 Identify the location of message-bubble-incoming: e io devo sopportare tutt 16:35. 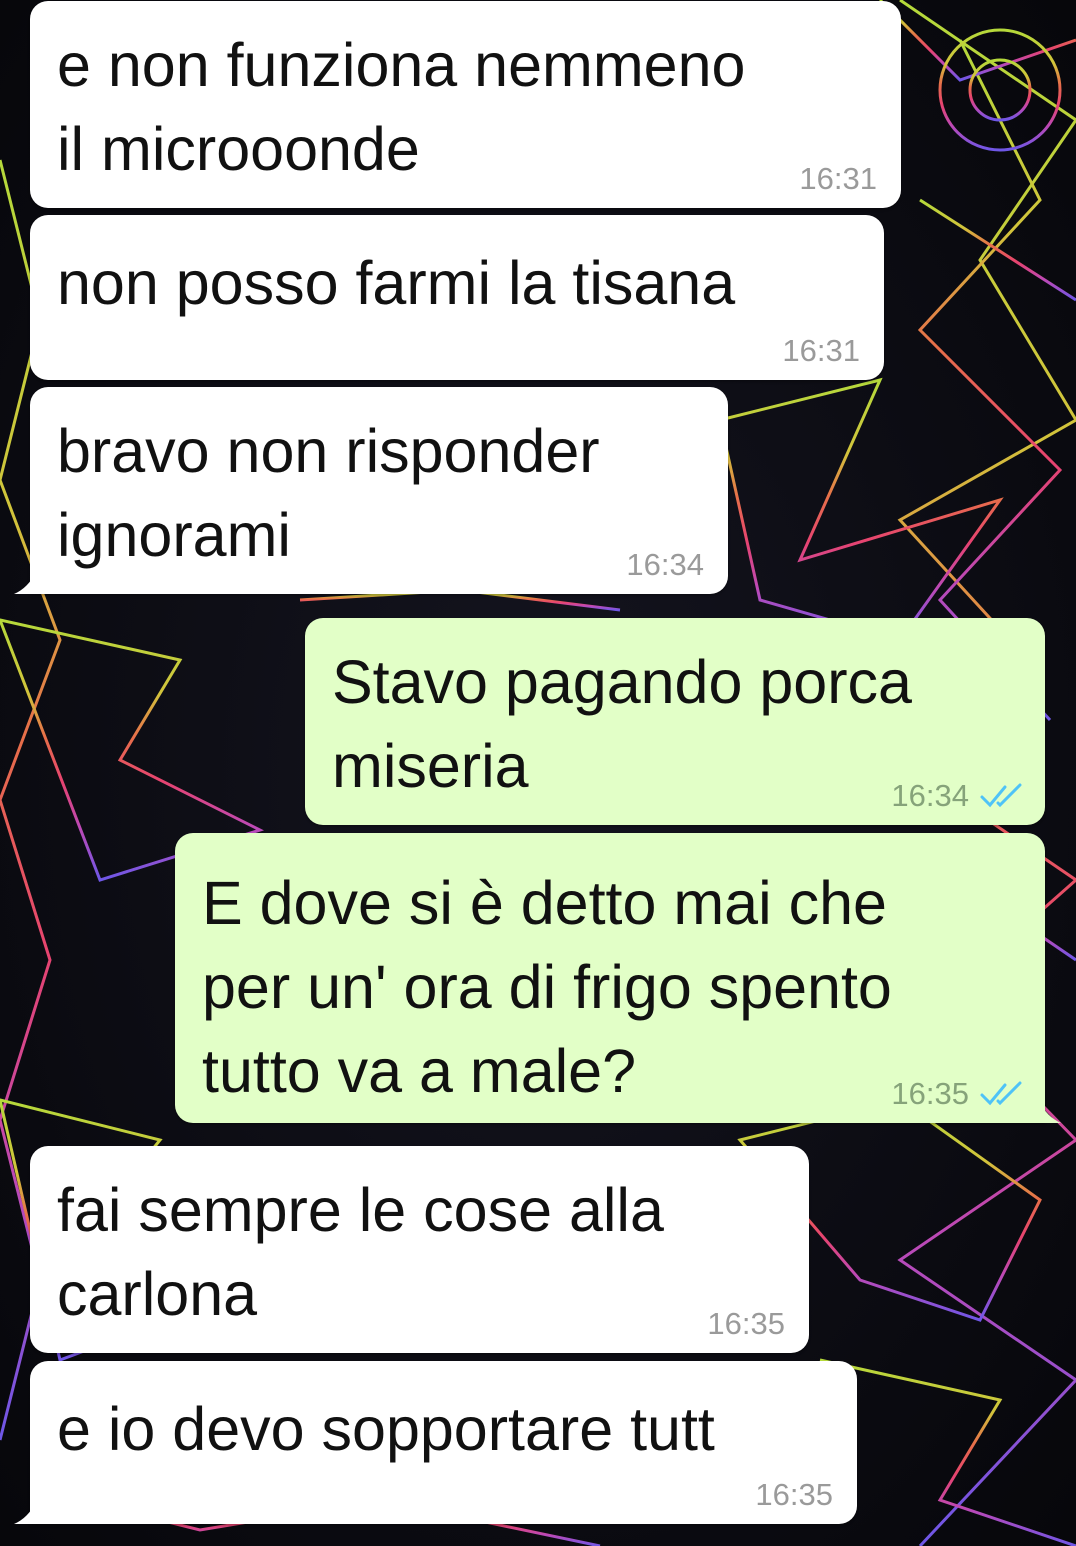
(435, 1442).